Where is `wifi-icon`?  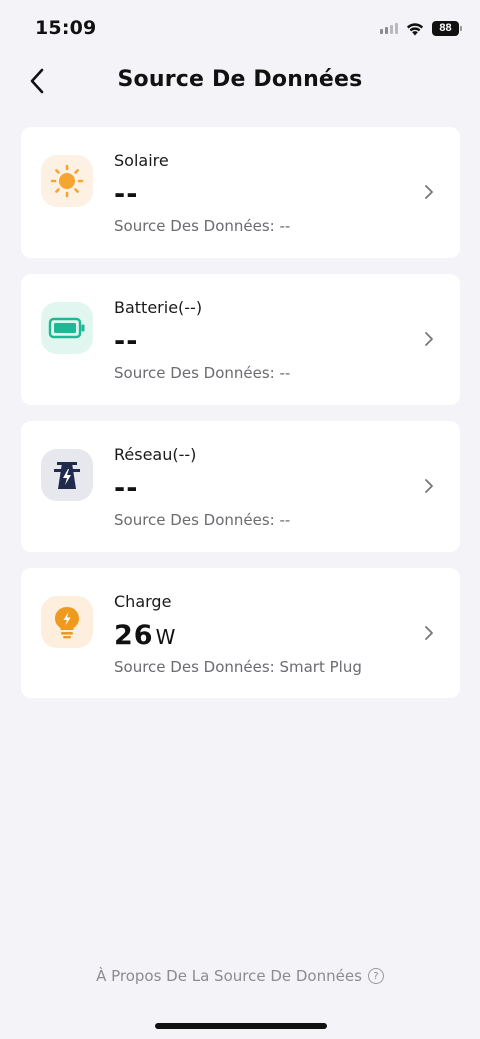 wifi-icon is located at coordinates (415, 28).